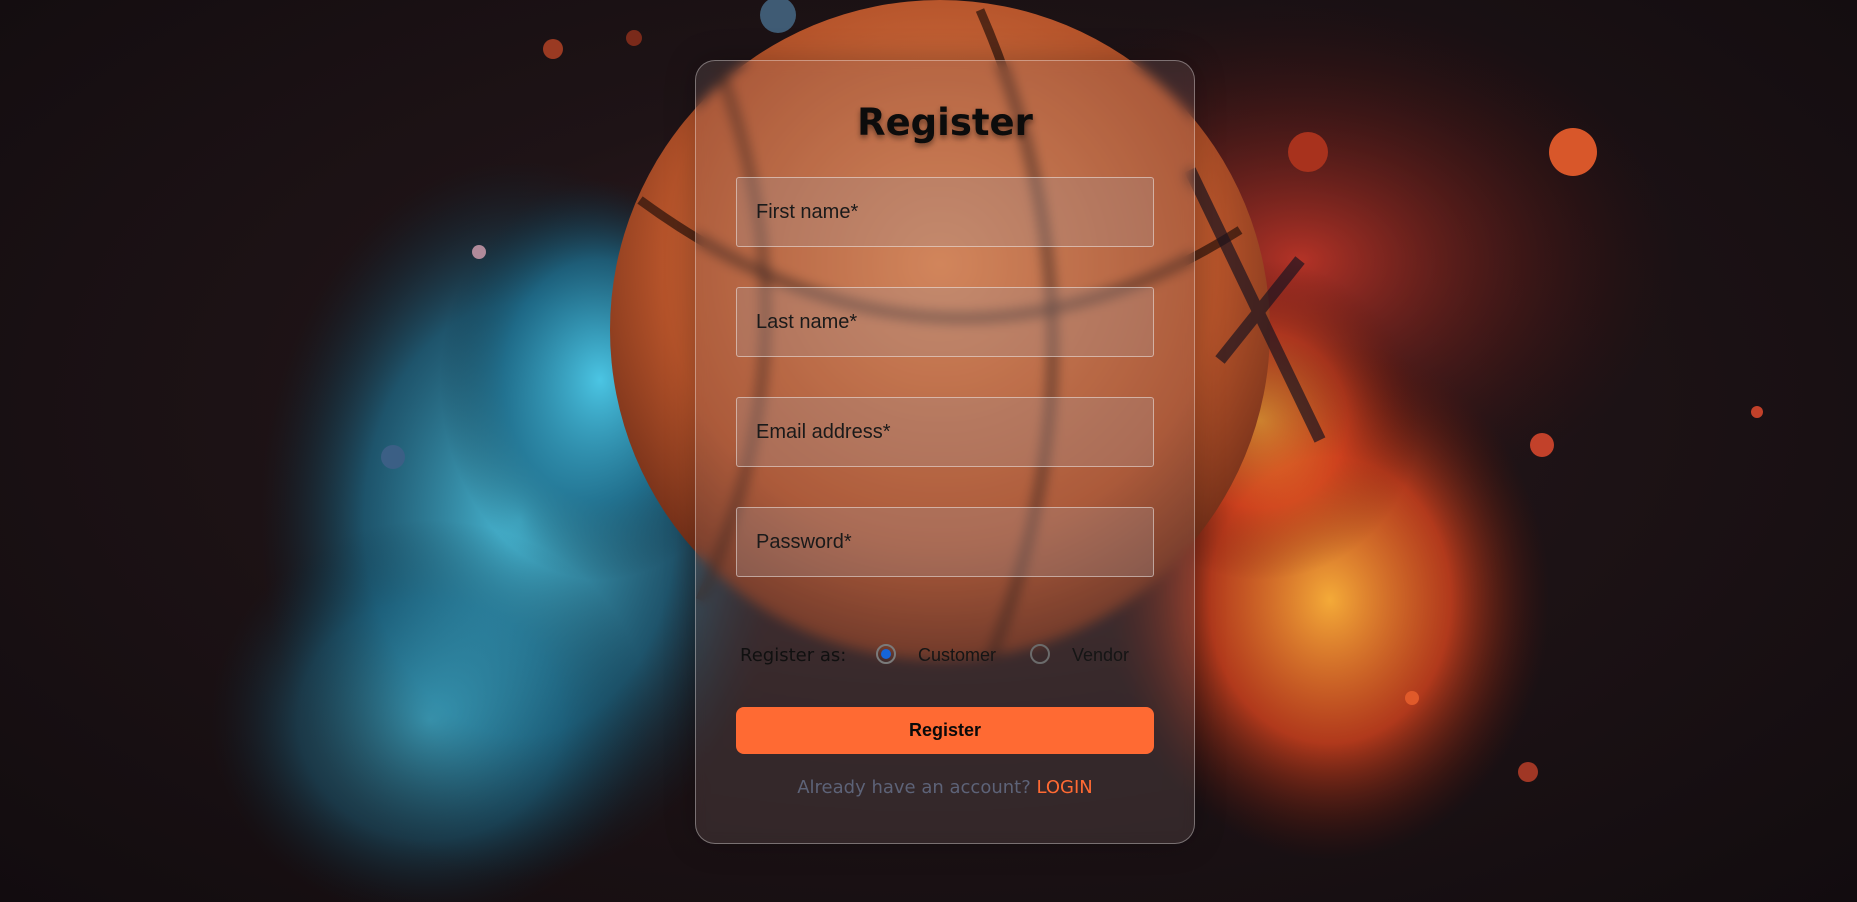 The image size is (1857, 902). Describe the element at coordinates (914, 787) in the screenshot. I see `login-prompt-text: Already have an account?` at that location.